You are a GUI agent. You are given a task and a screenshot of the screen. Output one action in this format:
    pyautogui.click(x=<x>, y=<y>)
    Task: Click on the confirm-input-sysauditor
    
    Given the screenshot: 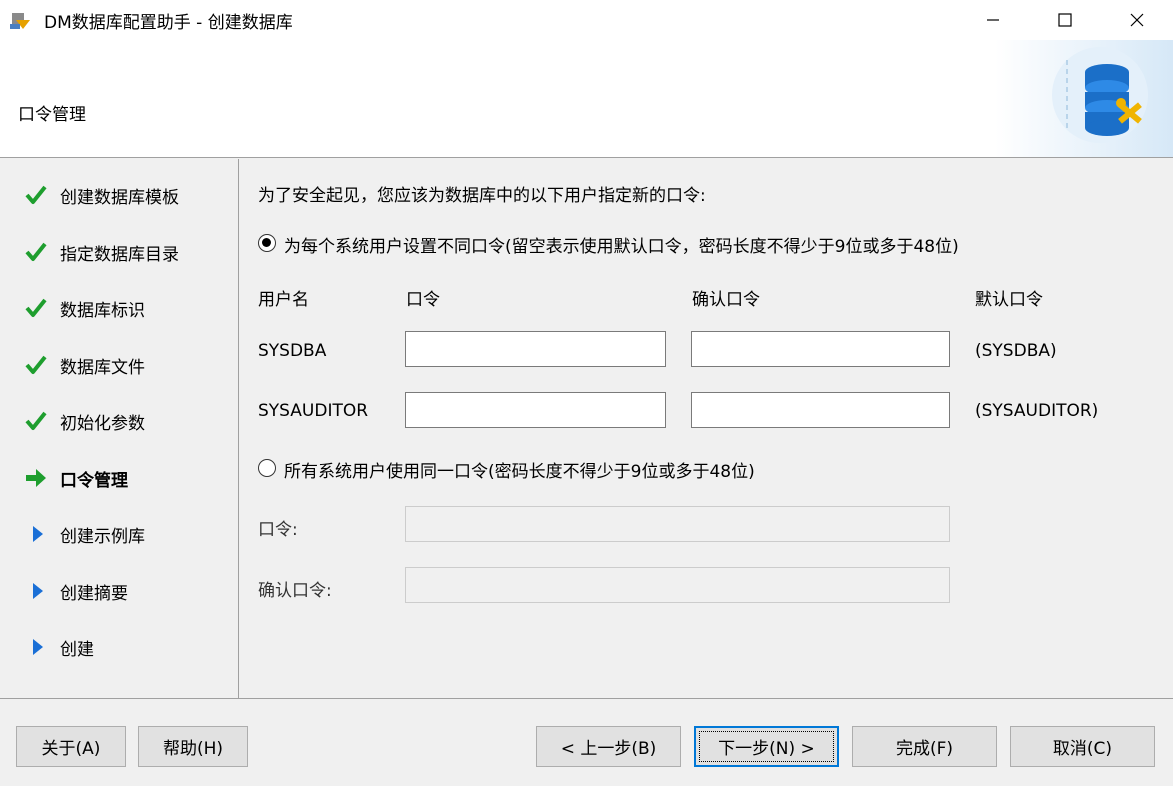 What is the action you would take?
    pyautogui.click(x=820, y=410)
    